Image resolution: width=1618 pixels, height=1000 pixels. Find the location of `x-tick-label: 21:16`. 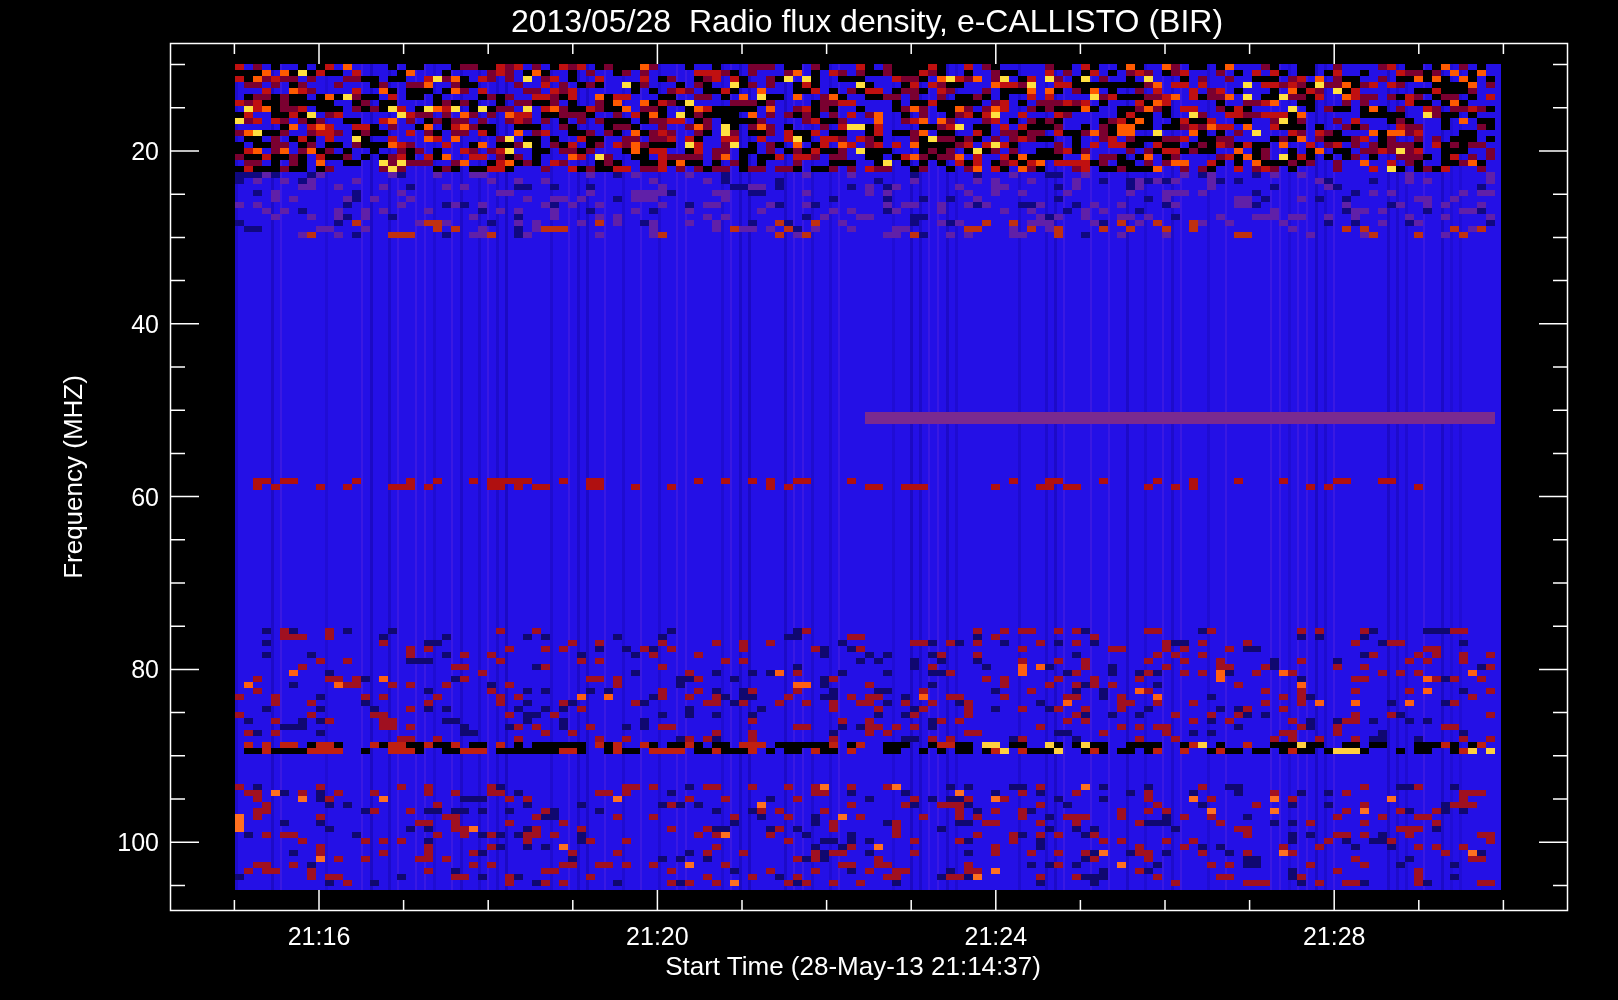

x-tick-label: 21:16 is located at coordinates (319, 936).